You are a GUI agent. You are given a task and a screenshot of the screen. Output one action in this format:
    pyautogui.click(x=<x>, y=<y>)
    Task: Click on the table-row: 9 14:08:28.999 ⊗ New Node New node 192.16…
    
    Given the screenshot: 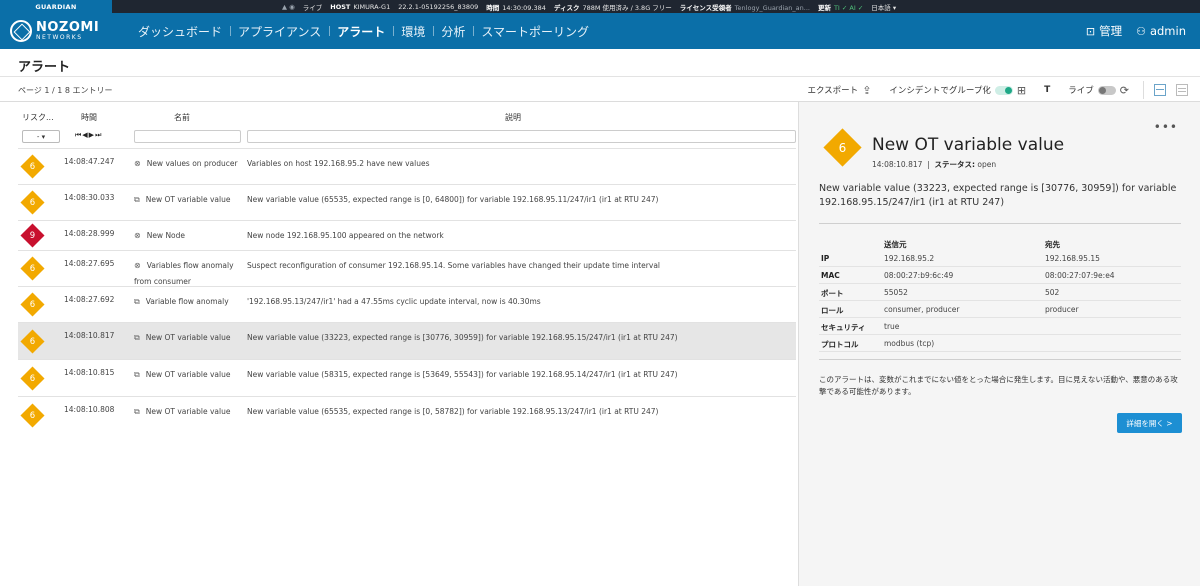 What is the action you would take?
    pyautogui.click(x=407, y=235)
    